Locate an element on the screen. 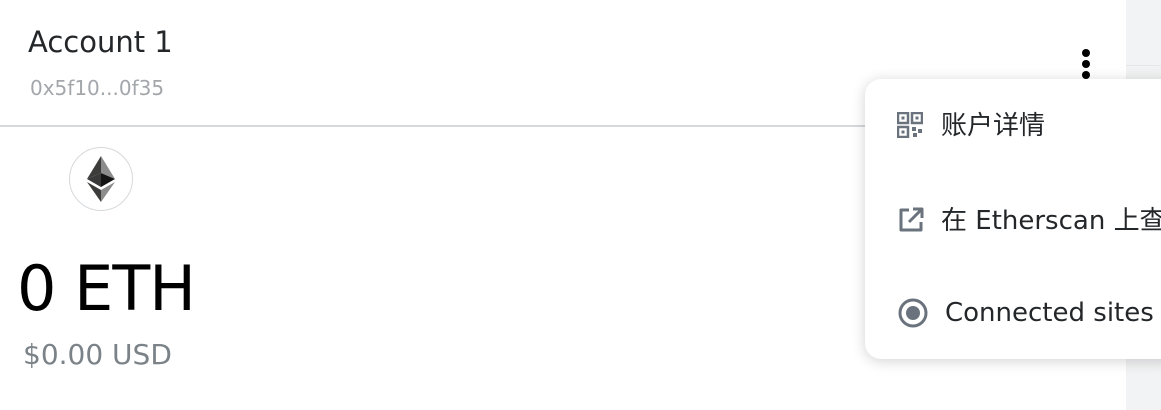  kebab-menu-icon is located at coordinates (1086, 64).